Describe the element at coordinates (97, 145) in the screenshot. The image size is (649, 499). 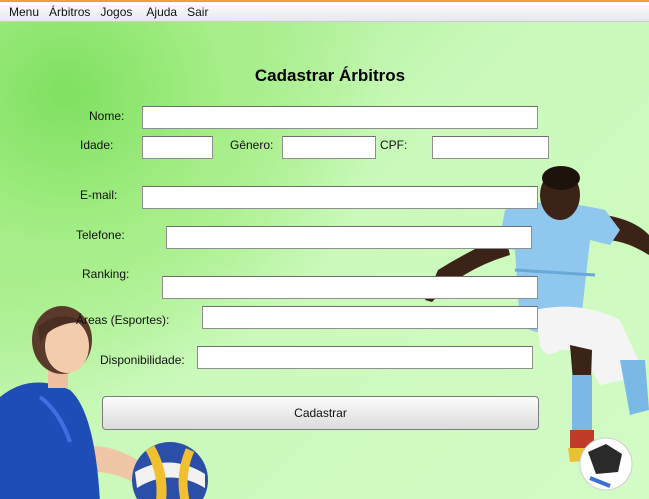
I see `idade-label: Idade:` at that location.